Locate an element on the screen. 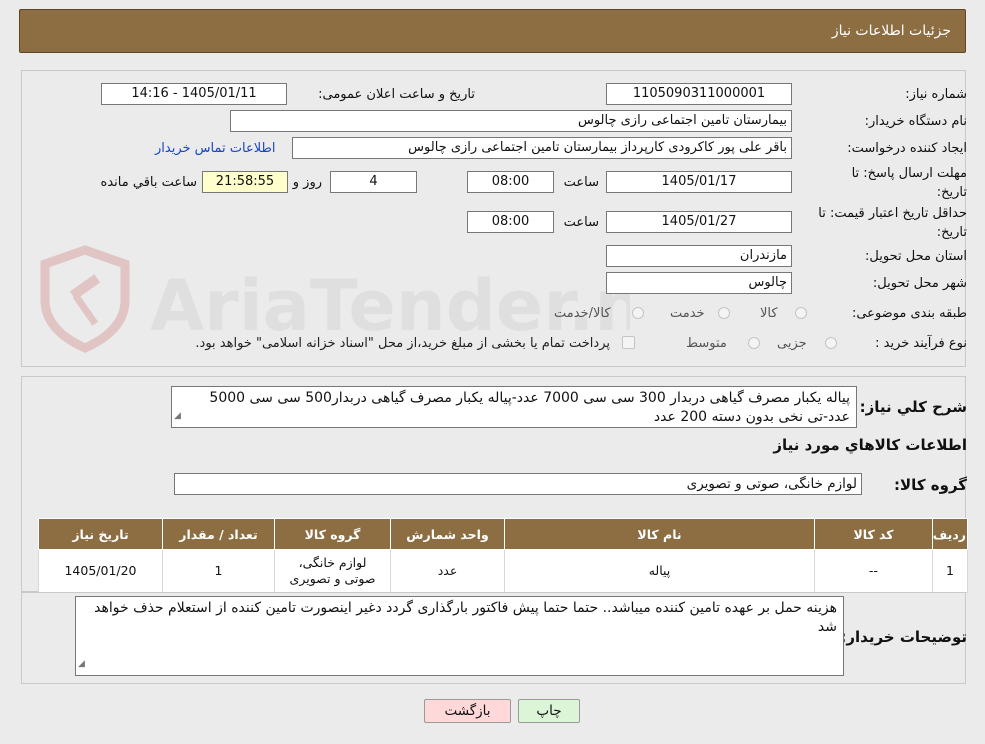 This screenshot has width=985, height=744. col-unit: واحد شمارش is located at coordinates (447, 534).